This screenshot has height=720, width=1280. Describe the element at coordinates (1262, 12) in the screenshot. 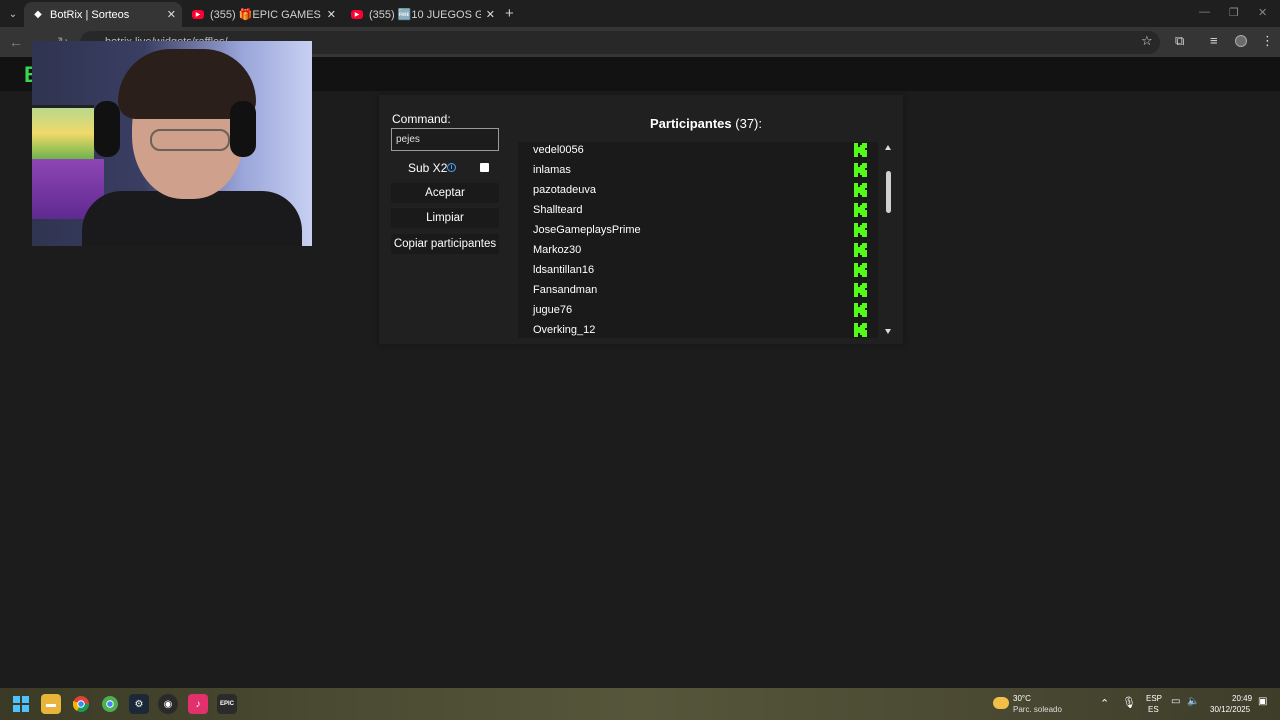

I see `window-close-icon: ✕` at that location.